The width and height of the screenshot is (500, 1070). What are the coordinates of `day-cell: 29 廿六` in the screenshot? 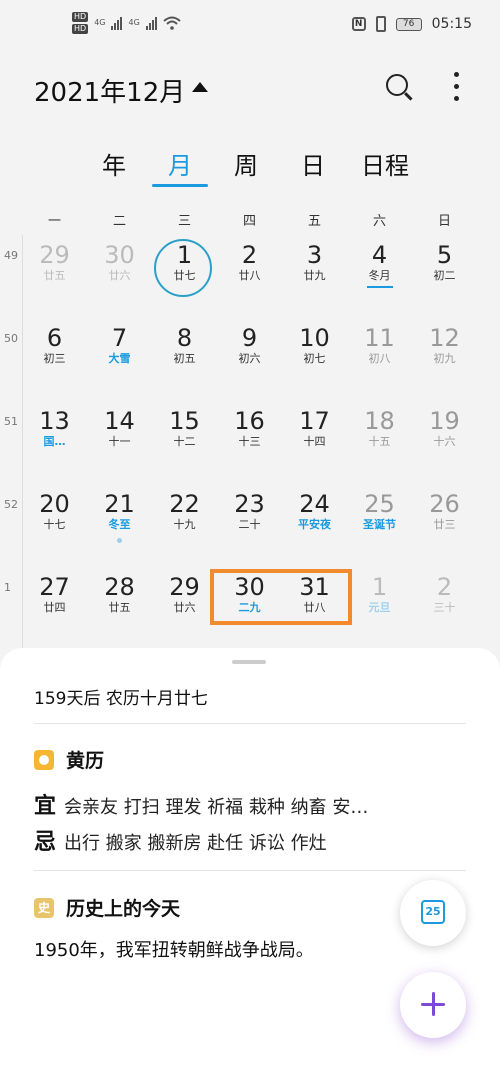 It's located at (184, 608).